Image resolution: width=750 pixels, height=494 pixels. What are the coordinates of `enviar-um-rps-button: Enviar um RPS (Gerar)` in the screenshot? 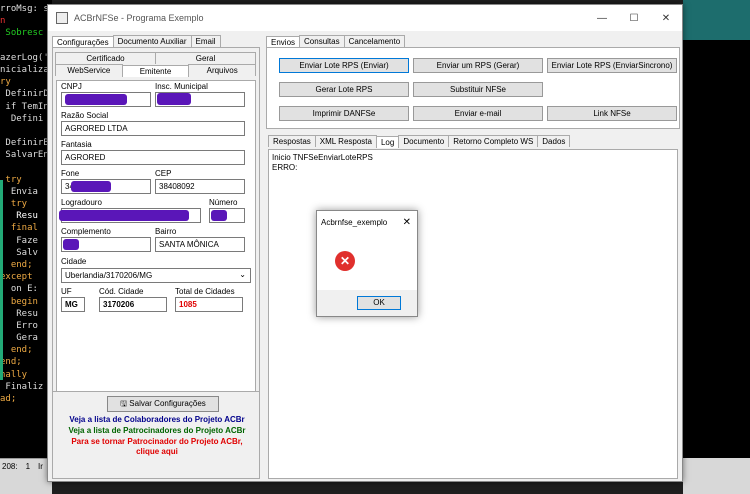 It's located at (478, 65).